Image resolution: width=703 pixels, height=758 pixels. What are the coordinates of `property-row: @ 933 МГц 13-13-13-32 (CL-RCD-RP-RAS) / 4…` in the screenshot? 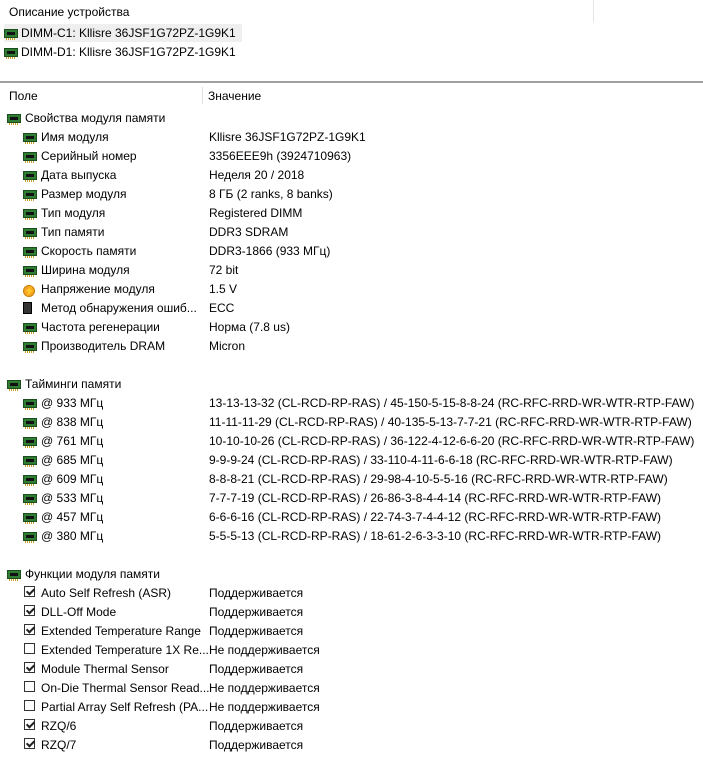 It's located at (351, 402).